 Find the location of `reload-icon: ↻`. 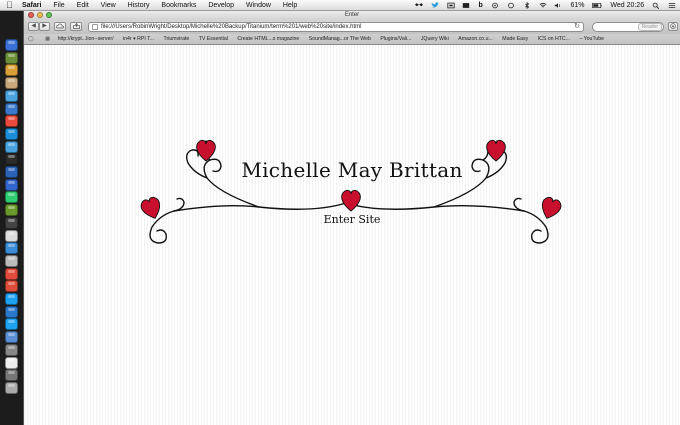

reload-icon: ↻ is located at coordinates (577, 27).